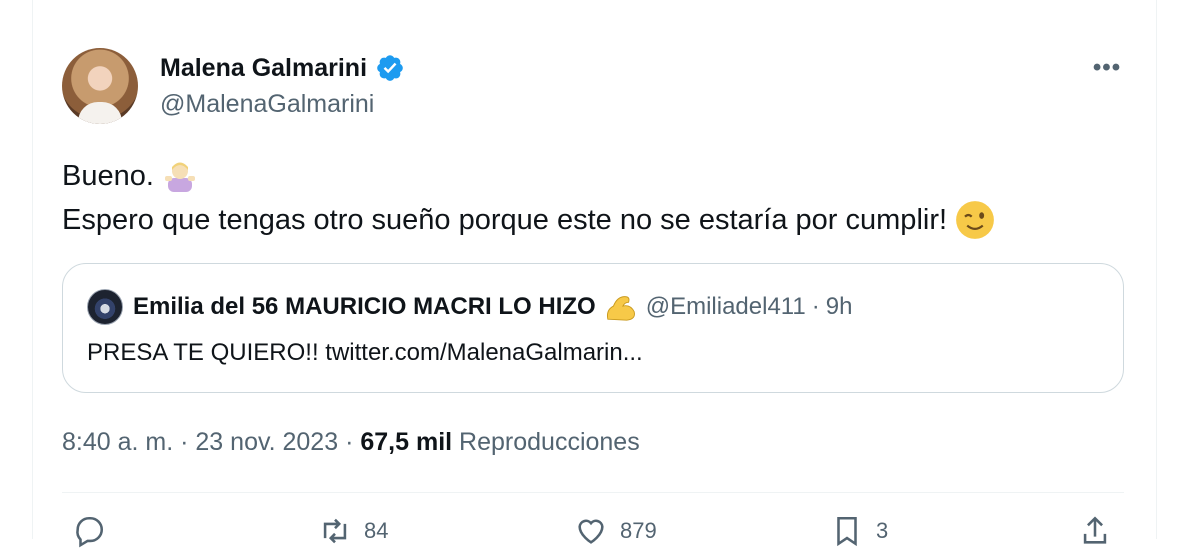 This screenshot has width=1200, height=554. What do you see at coordinates (89, 532) in the screenshot?
I see `reply-icon` at bounding box center [89, 532].